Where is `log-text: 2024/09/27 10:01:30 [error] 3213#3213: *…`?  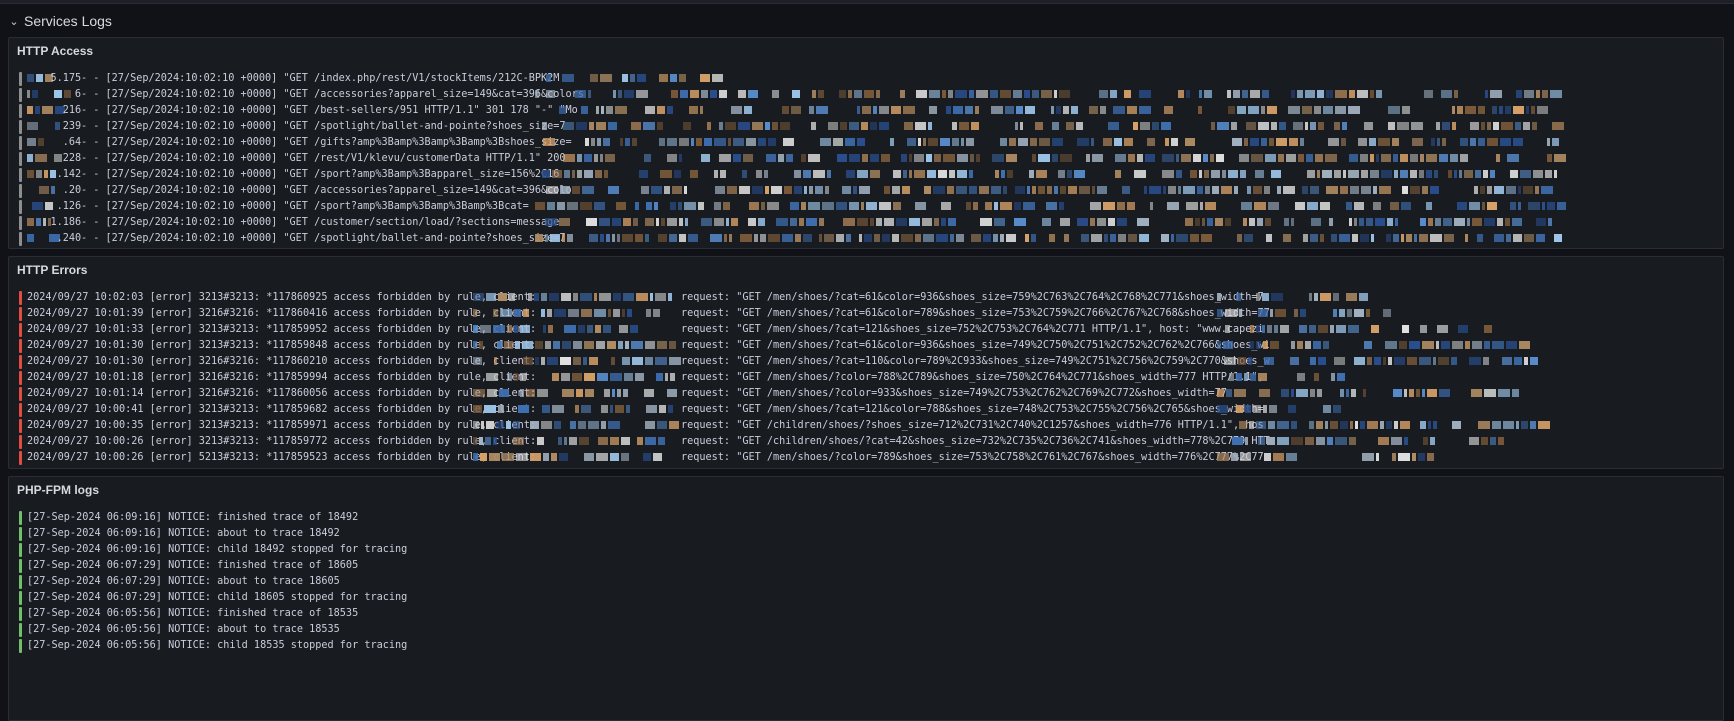
log-text: 2024/09/27 10:01:30 [error] 3213#3213: *… is located at coordinates (282, 345).